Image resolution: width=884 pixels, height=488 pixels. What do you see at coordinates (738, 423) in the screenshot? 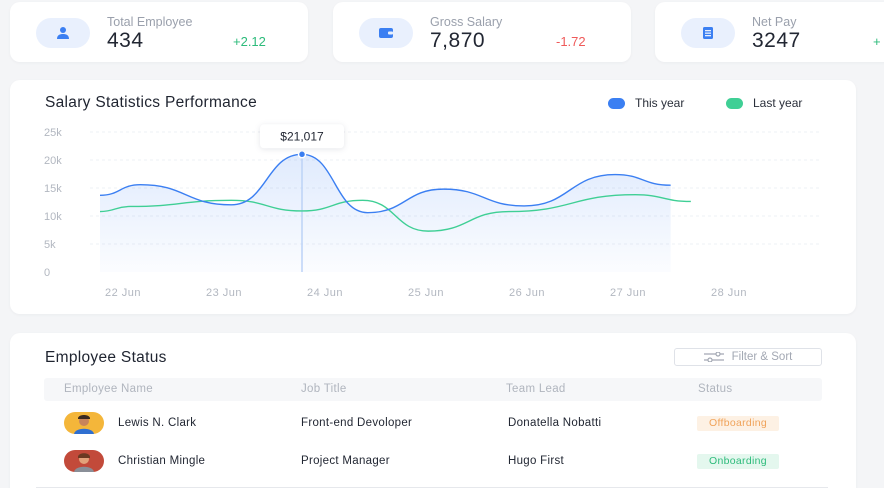
I see `status-badge: Offboarding` at bounding box center [738, 423].